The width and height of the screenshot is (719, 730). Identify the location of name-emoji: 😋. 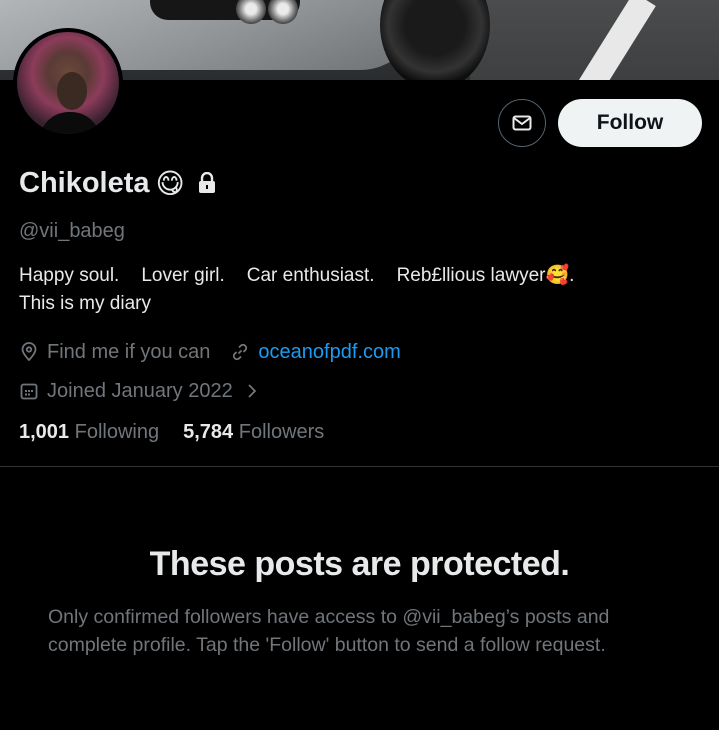
(170, 183).